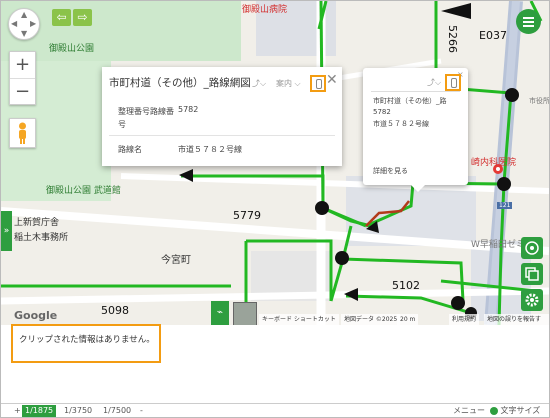  What do you see at coordinates (33, 23) in the screenshot?
I see `pan-right-icon: ▶` at bounding box center [33, 23].